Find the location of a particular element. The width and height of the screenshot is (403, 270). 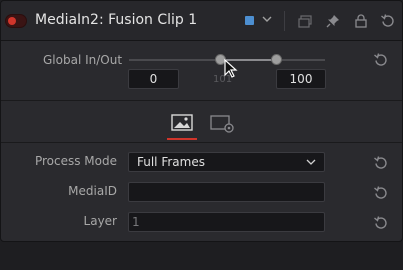

process-mode-select: Full Frames is located at coordinates (226, 162).